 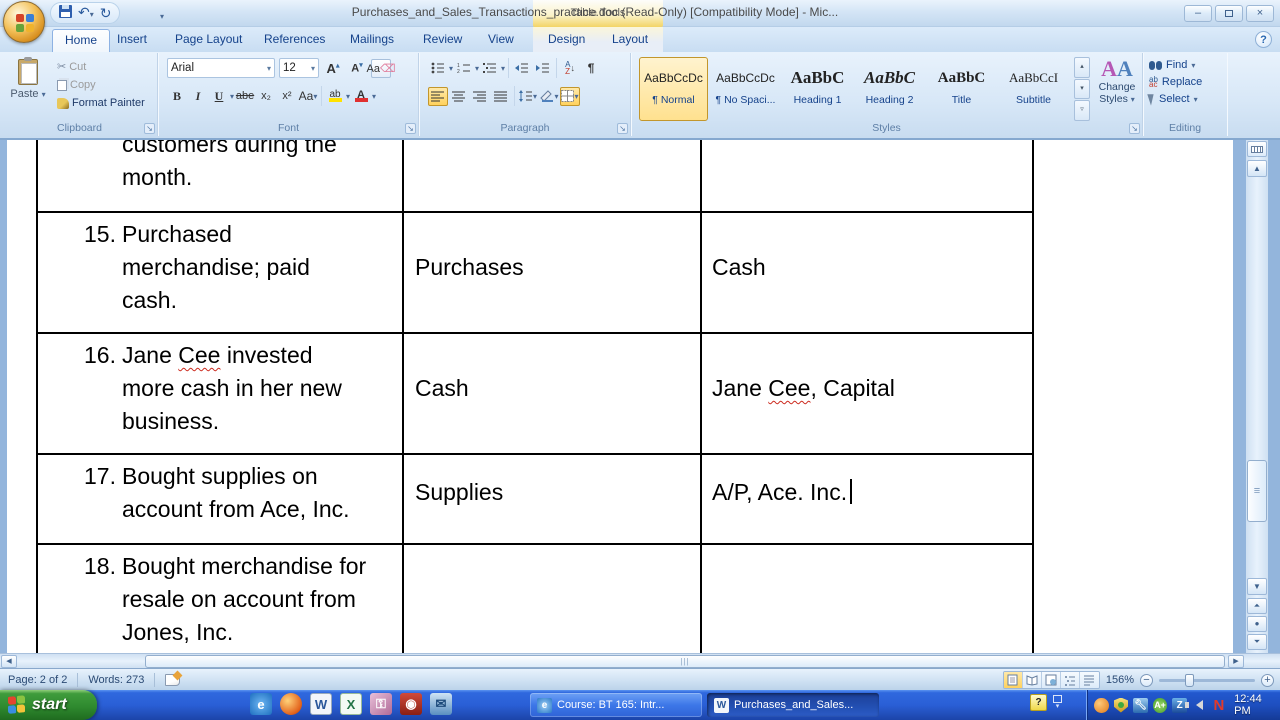 I want to click on style-subtitle: AaBbCcI Subtitle, so click(x=1033, y=89).